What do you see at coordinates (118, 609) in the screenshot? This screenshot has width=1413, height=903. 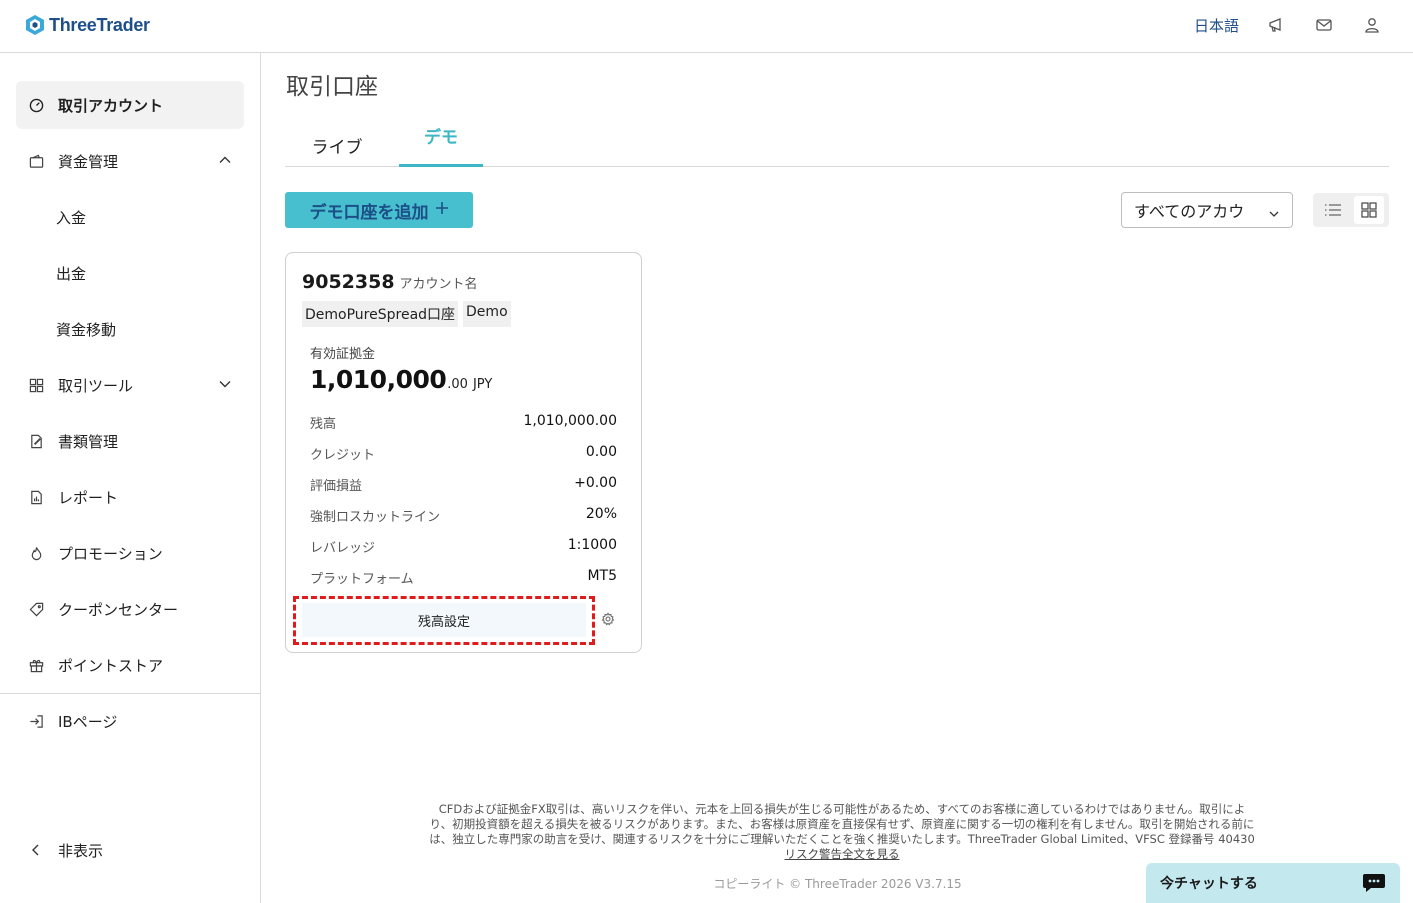 I see `sidebar-item-label: クーポンセンター` at bounding box center [118, 609].